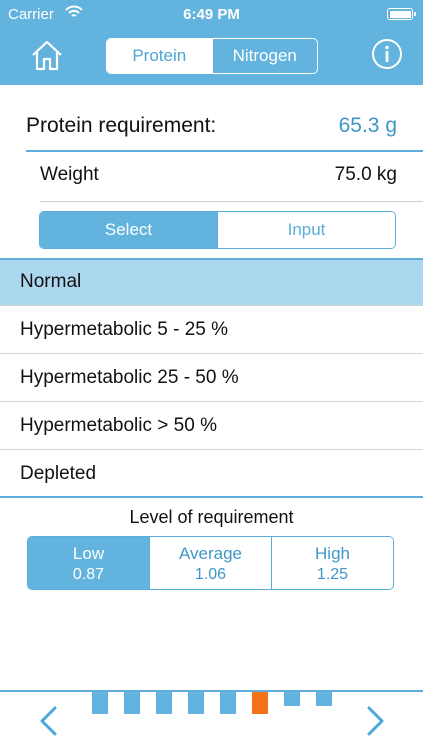 Image resolution: width=423 pixels, height=750 pixels. Describe the element at coordinates (210, 553) in the screenshot. I see `level-name: Average` at that location.